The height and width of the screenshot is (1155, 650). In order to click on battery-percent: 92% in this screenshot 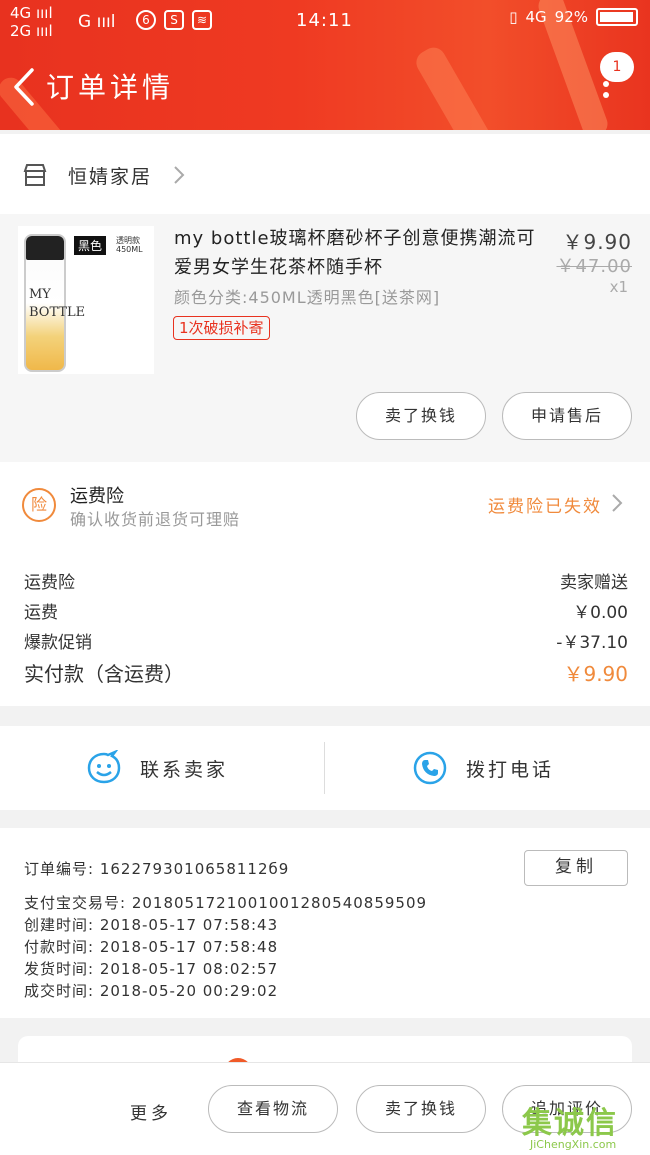, I will do `click(571, 17)`.